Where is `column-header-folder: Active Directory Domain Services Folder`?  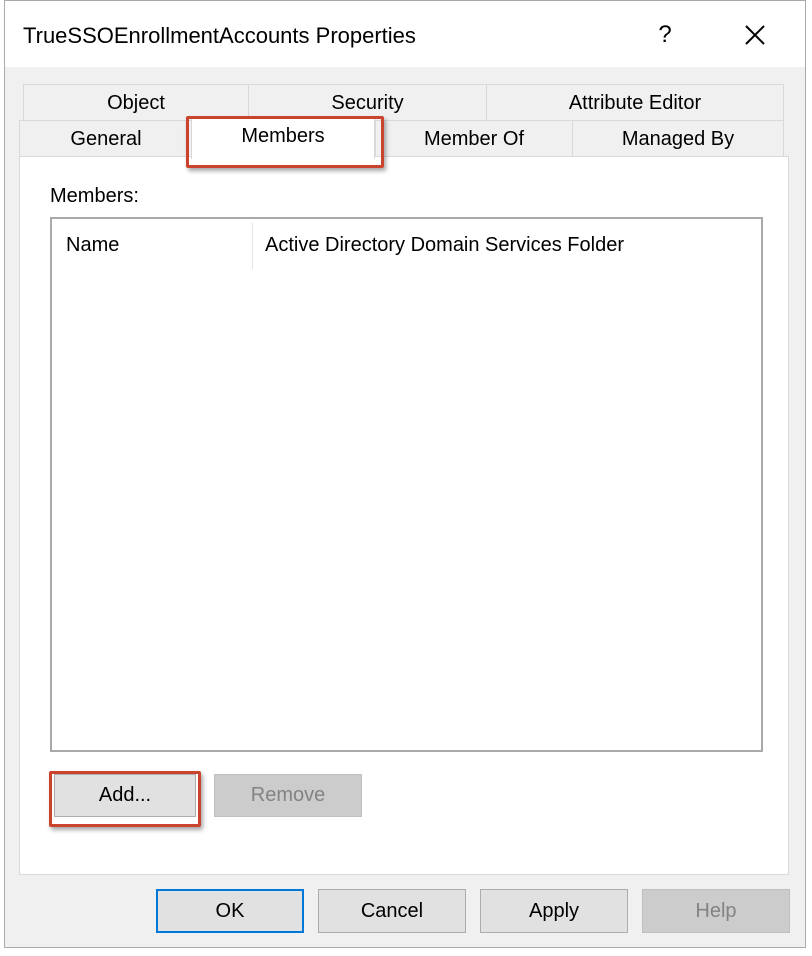
column-header-folder: Active Directory Domain Services Folder is located at coordinates (444, 245).